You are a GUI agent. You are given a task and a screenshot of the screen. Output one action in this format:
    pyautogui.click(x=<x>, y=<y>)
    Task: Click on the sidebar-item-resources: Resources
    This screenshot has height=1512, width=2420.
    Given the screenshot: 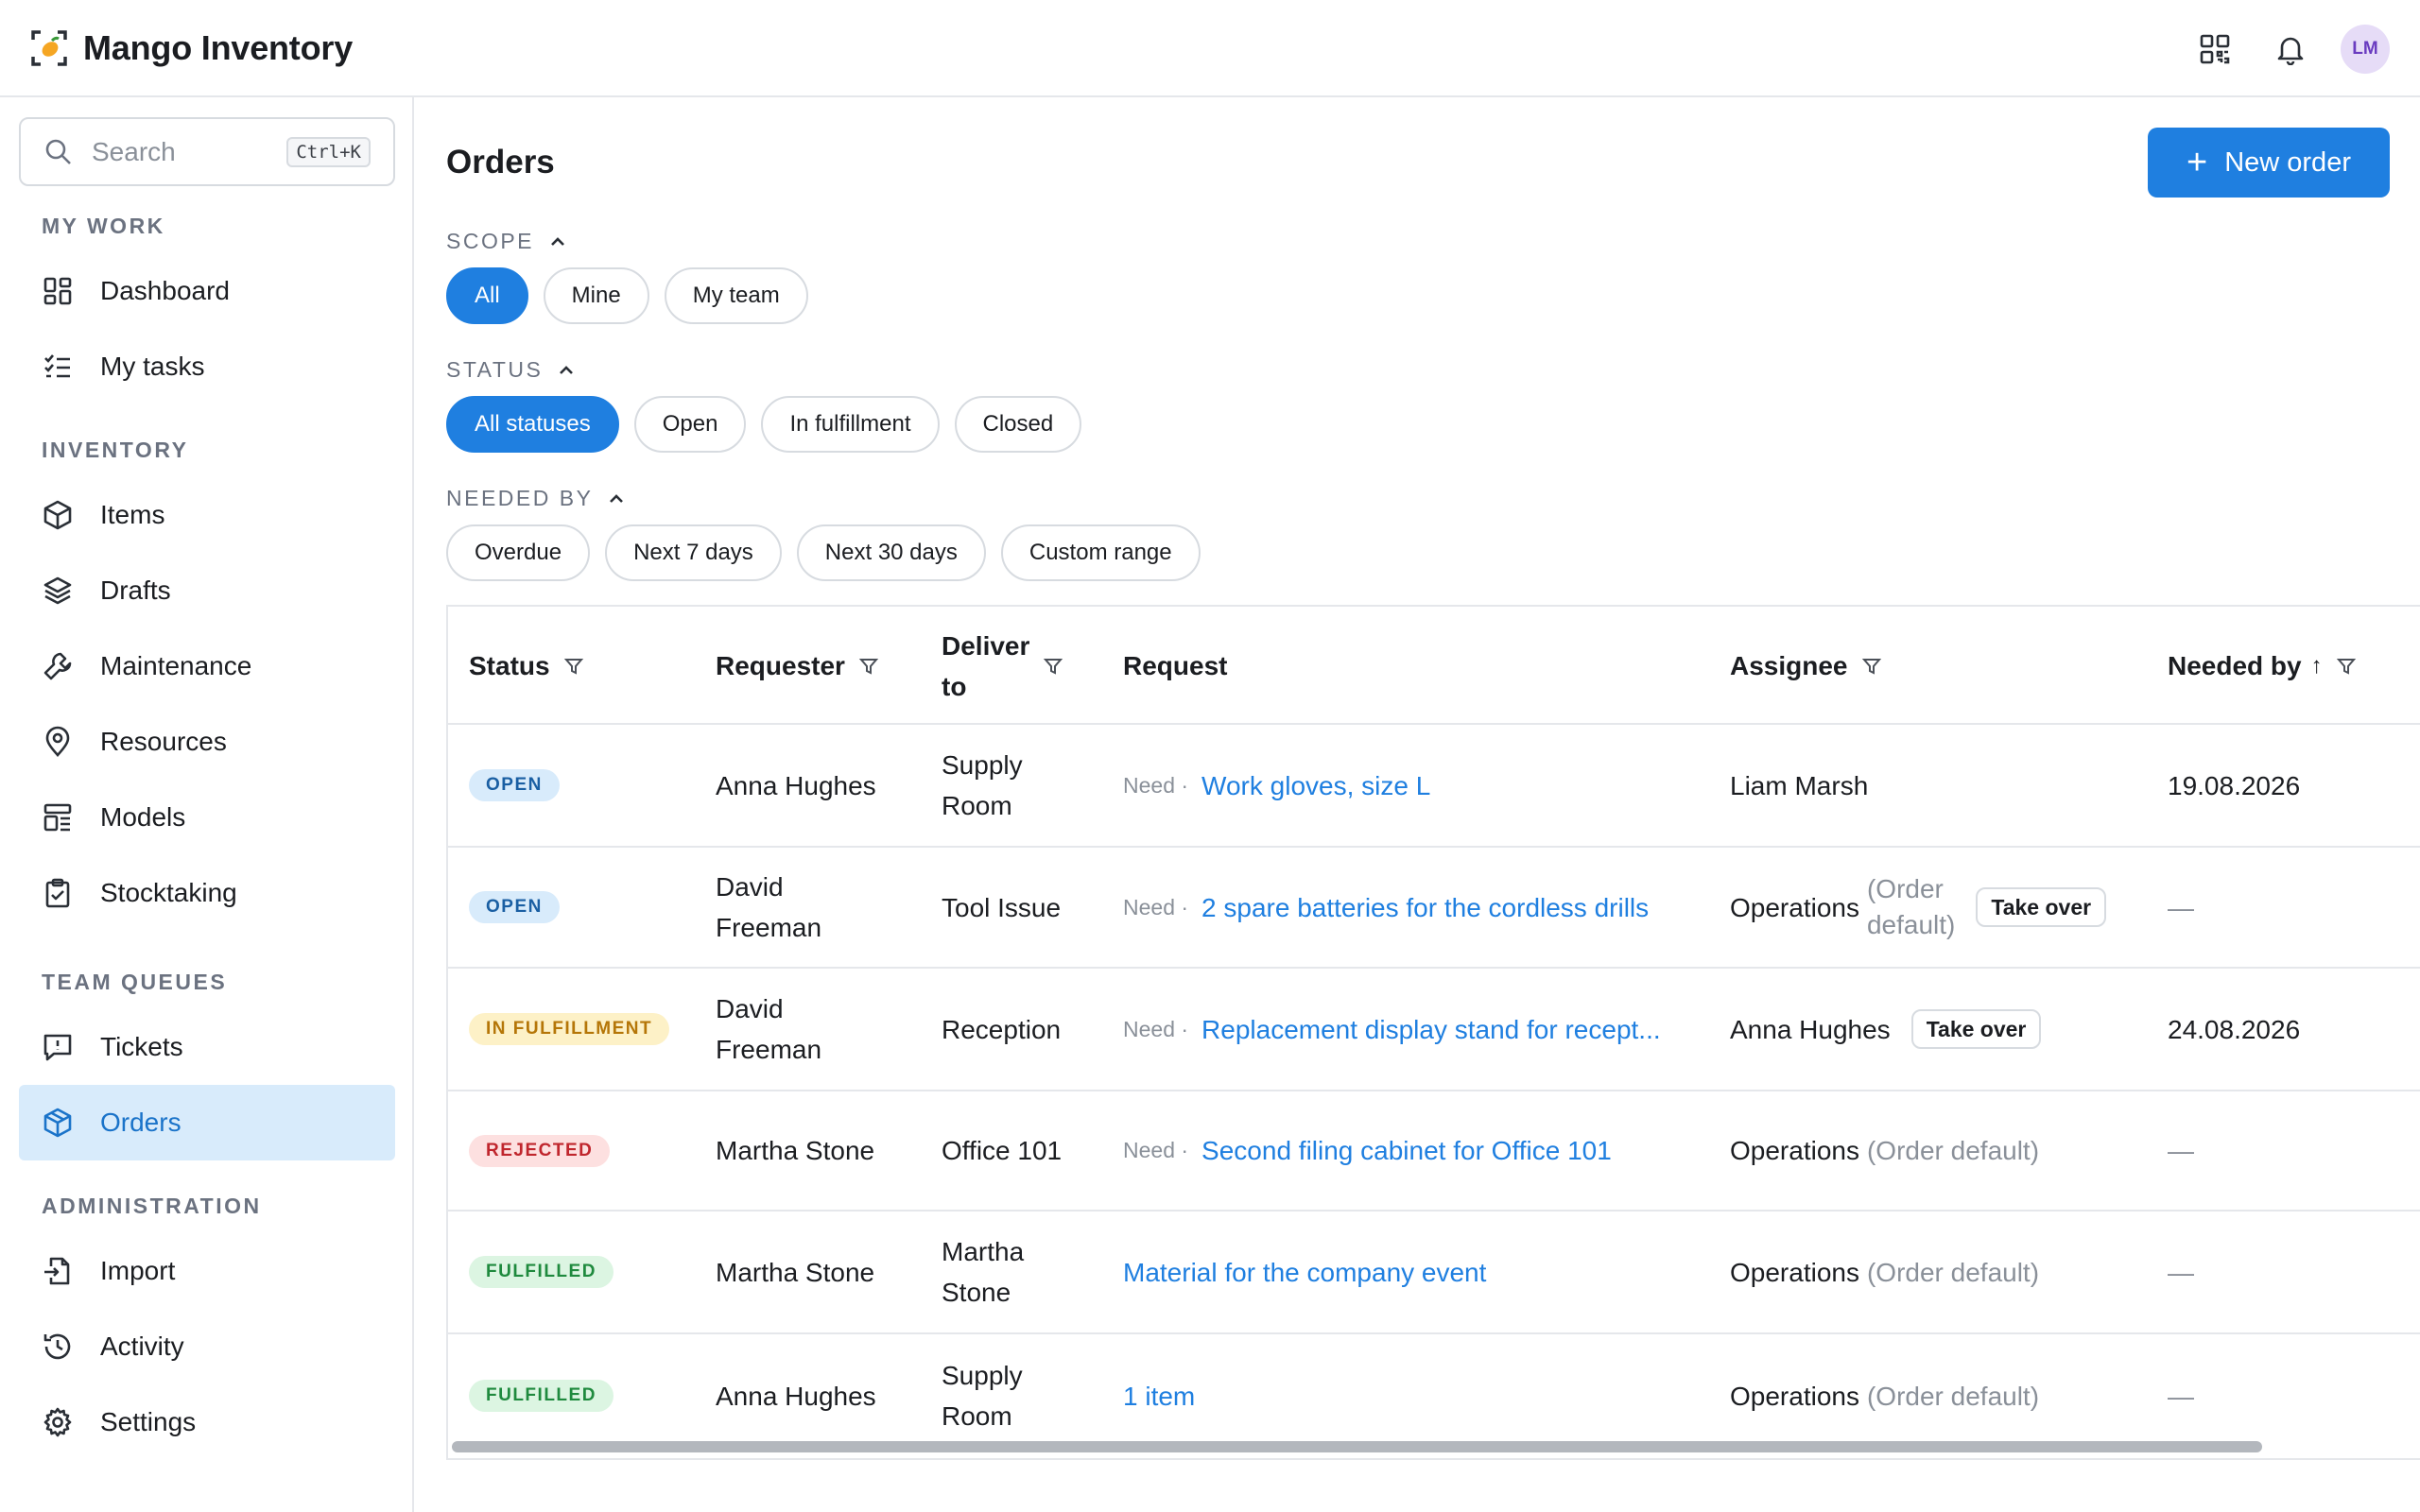 What is the action you would take?
    pyautogui.click(x=207, y=742)
    